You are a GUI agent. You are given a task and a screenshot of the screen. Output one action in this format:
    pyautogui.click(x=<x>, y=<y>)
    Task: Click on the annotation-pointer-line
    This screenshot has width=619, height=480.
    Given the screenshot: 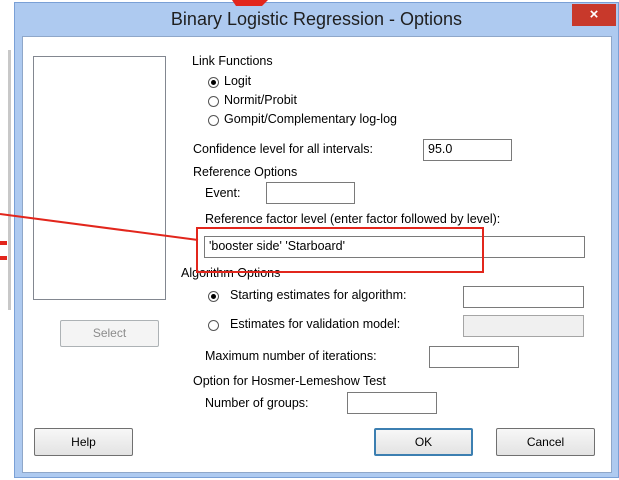 What is the action you would take?
    pyautogui.click(x=99, y=227)
    